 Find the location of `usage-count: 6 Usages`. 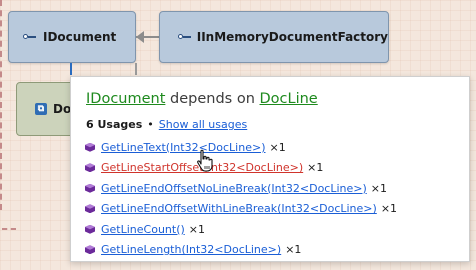

usage-count: 6 Usages is located at coordinates (114, 124).